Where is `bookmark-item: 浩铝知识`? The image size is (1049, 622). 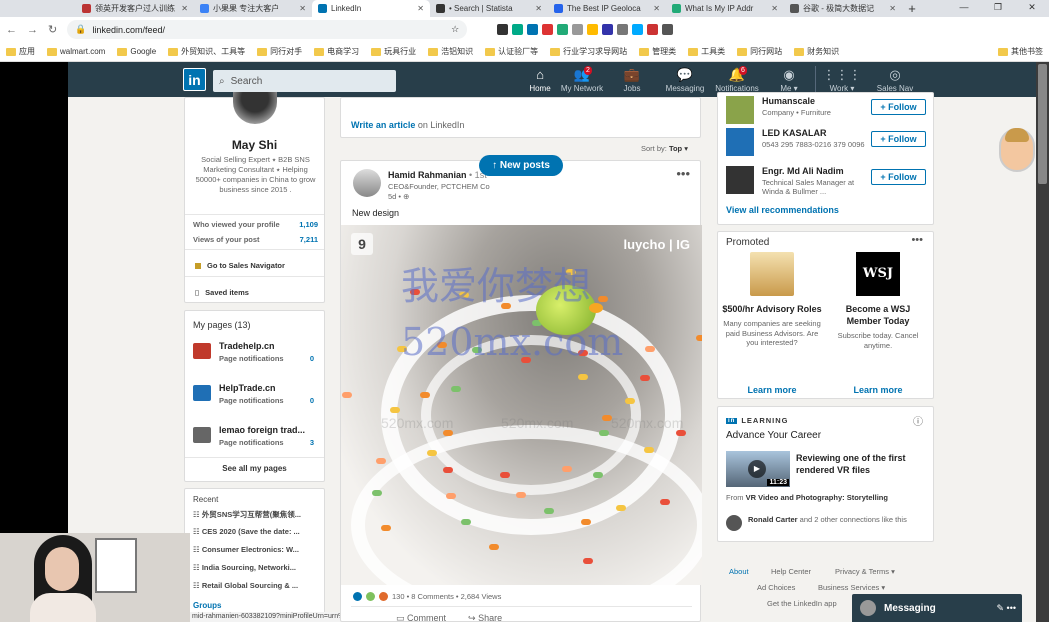
bookmark-item: 浩铝知识 is located at coordinates (450, 51).